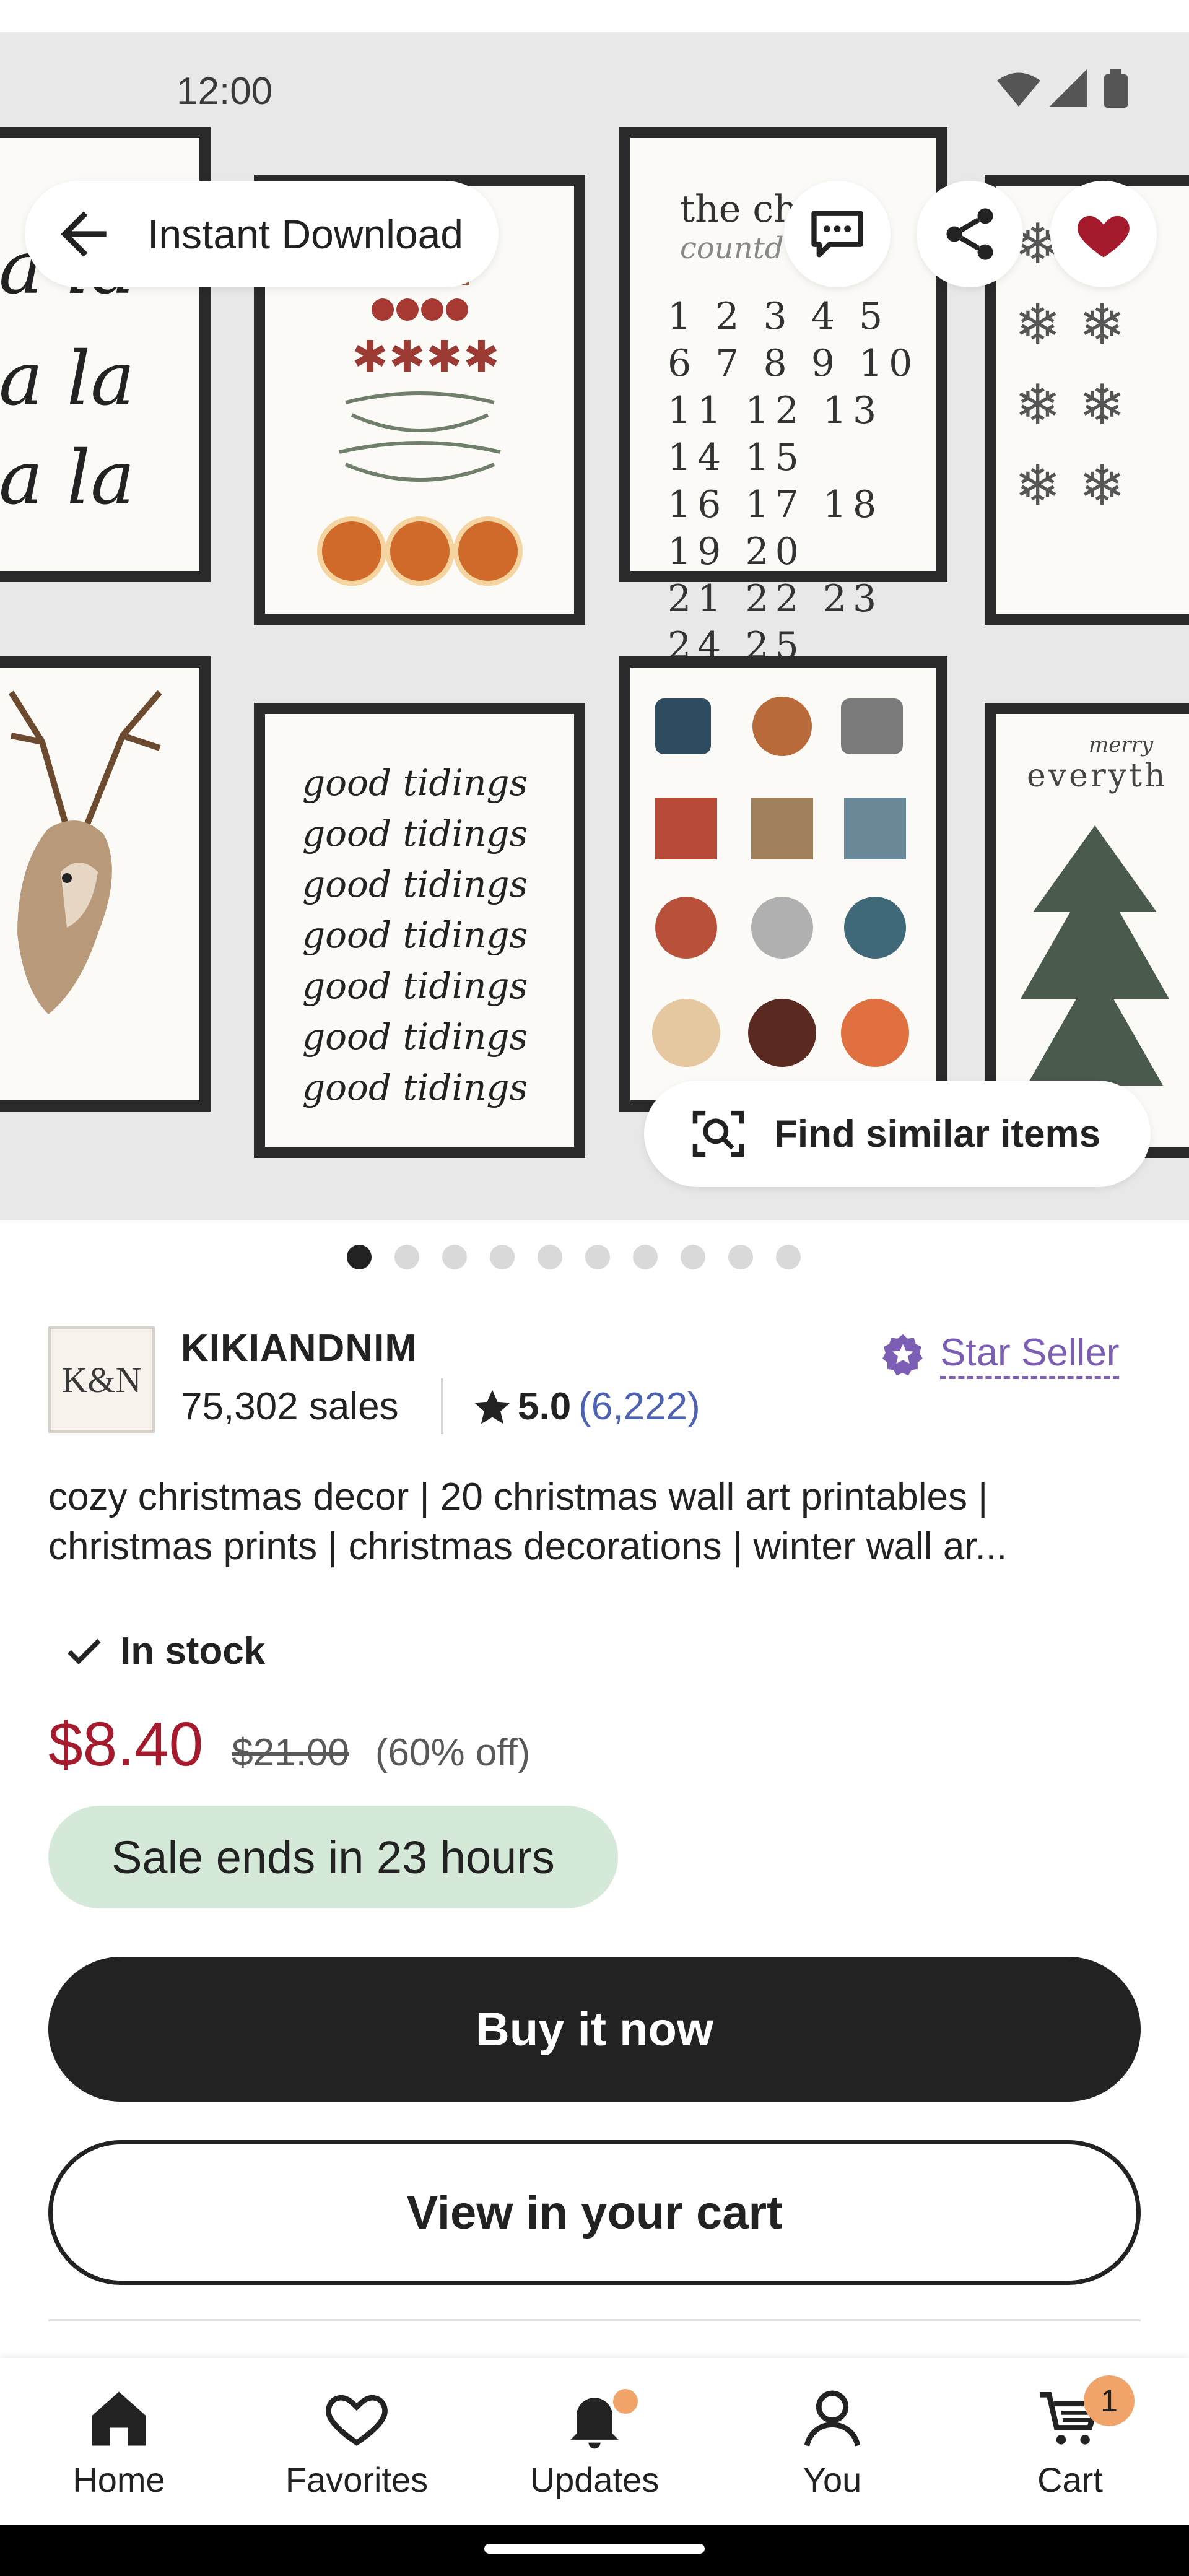  I want to click on divider, so click(442, 1406).